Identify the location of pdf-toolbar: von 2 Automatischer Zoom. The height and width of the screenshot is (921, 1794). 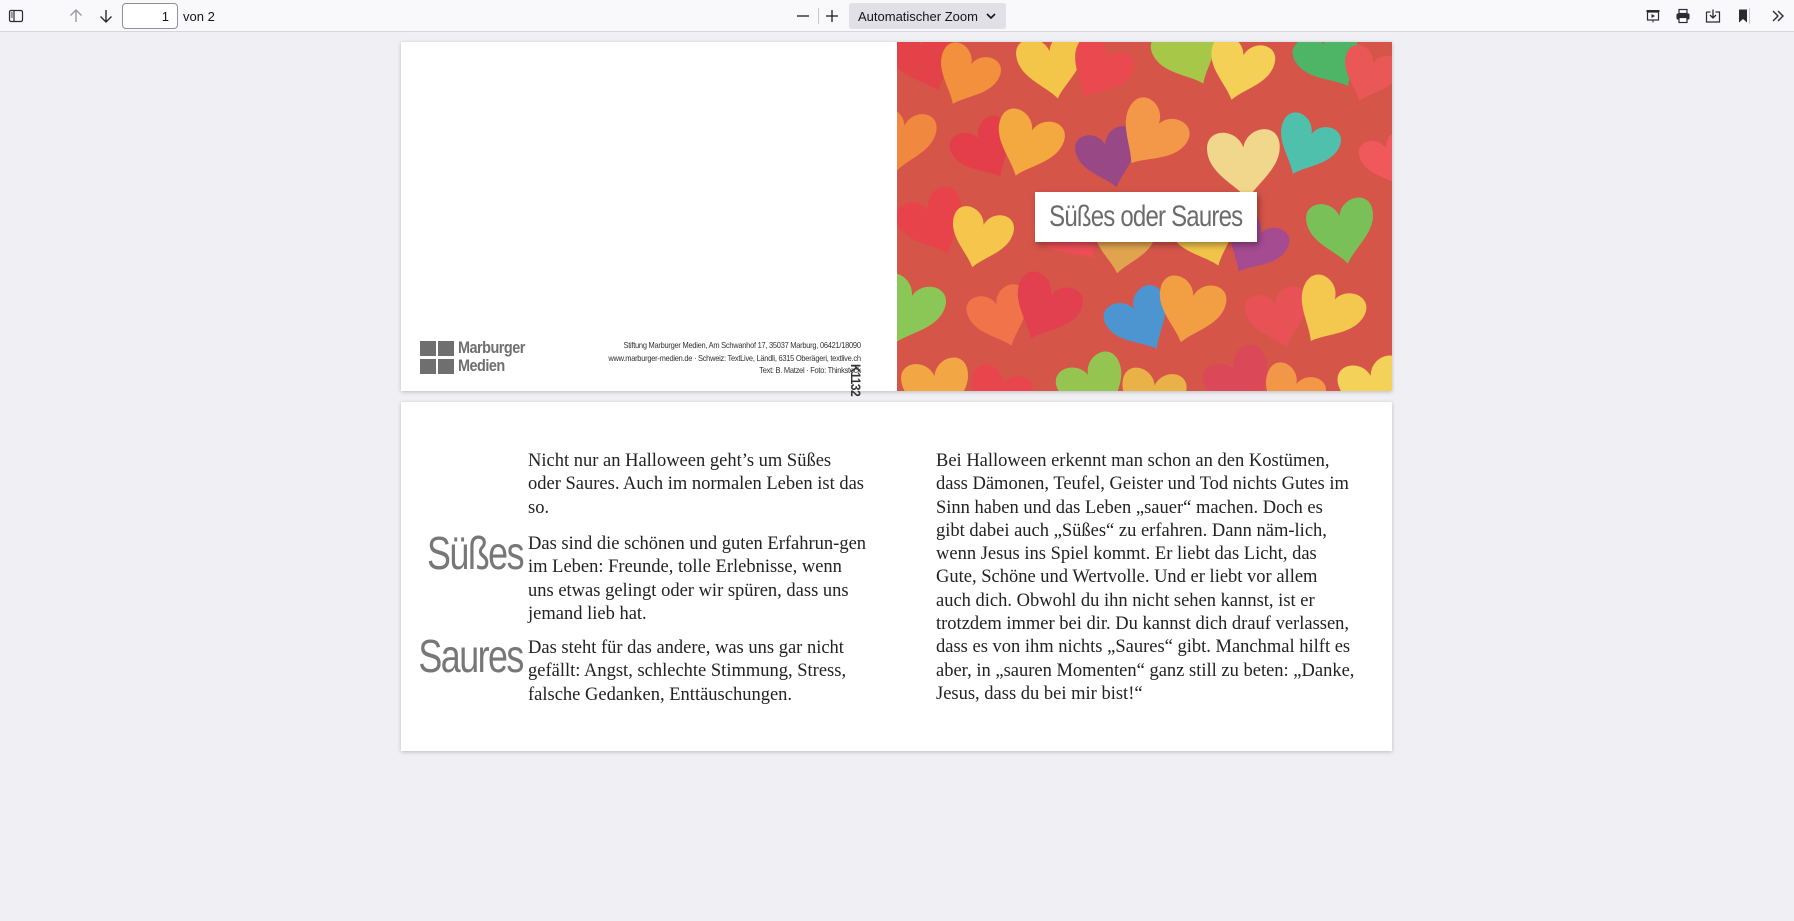
(897, 16).